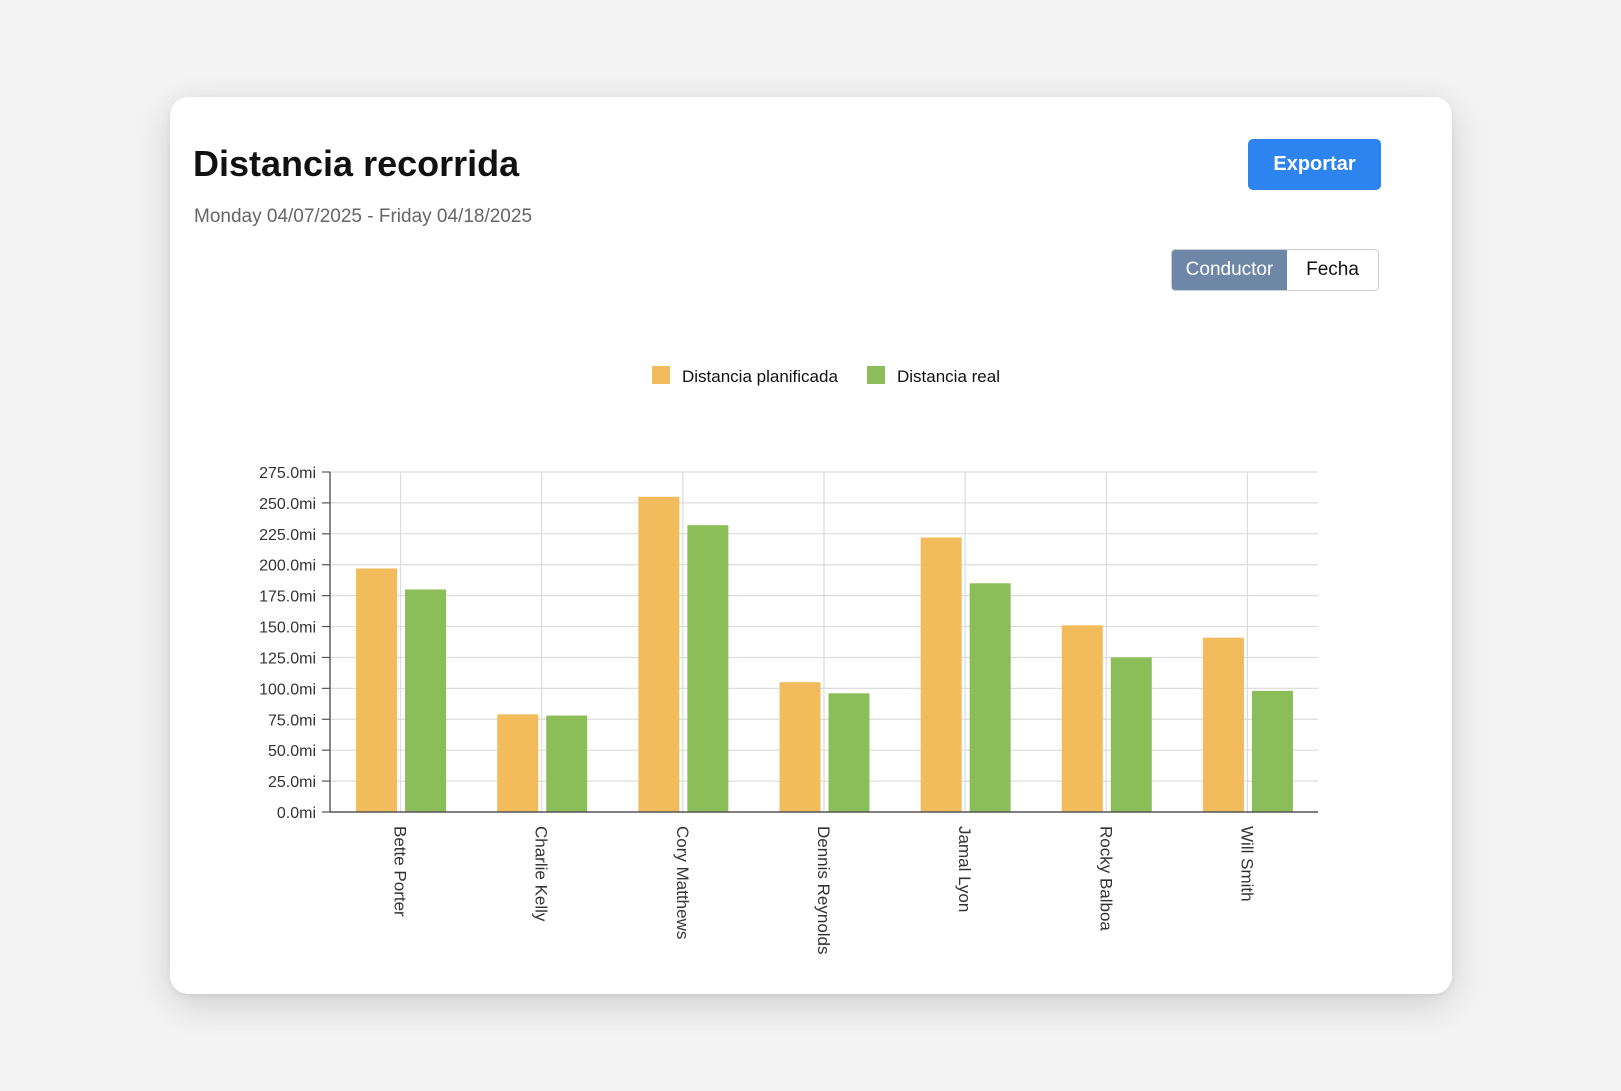  I want to click on y-tick-label: 0.0mi, so click(296, 813).